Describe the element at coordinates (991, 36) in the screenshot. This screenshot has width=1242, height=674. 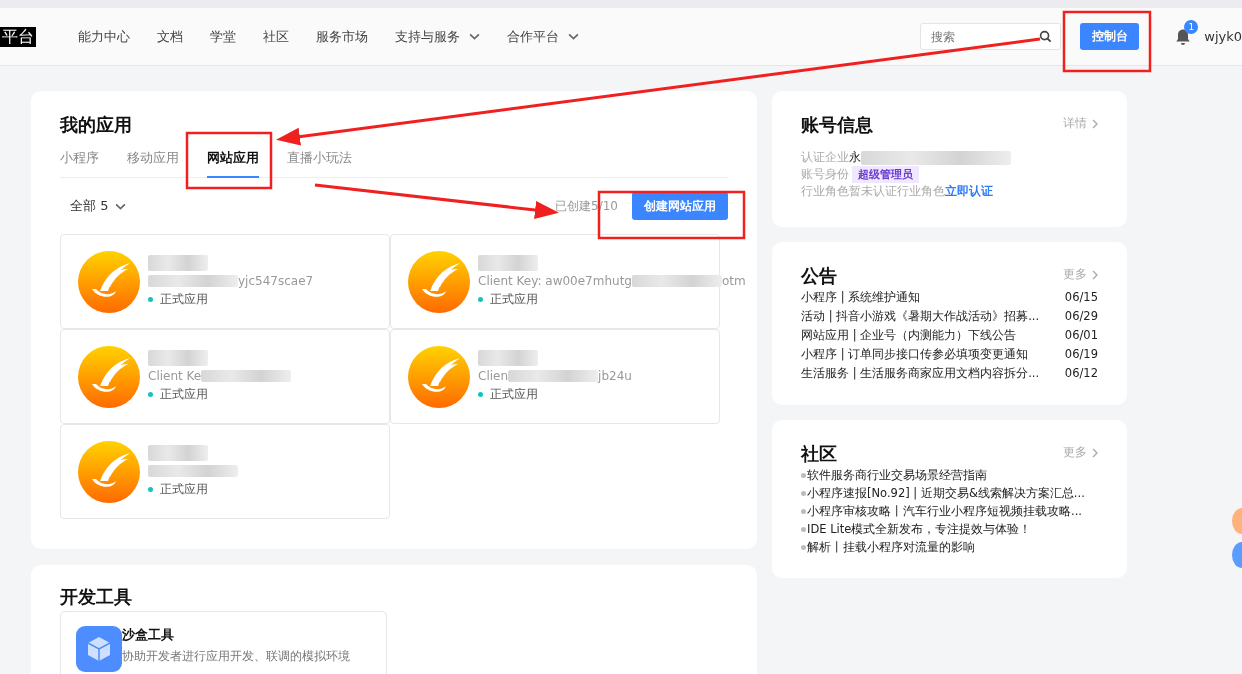
I see `search-field: 搜索` at that location.